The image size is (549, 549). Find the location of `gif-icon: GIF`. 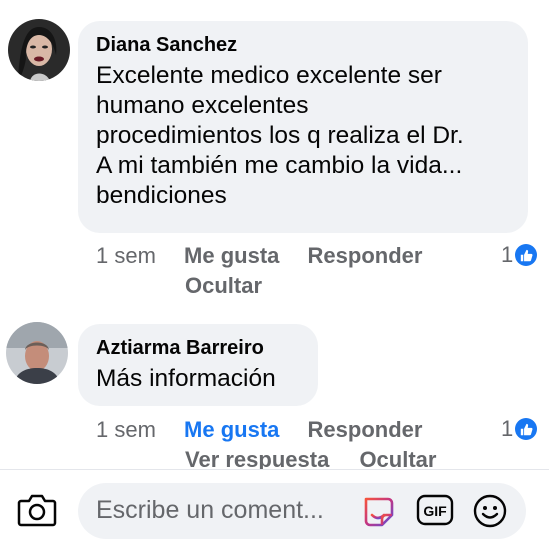

gif-icon: GIF is located at coordinates (435, 510).